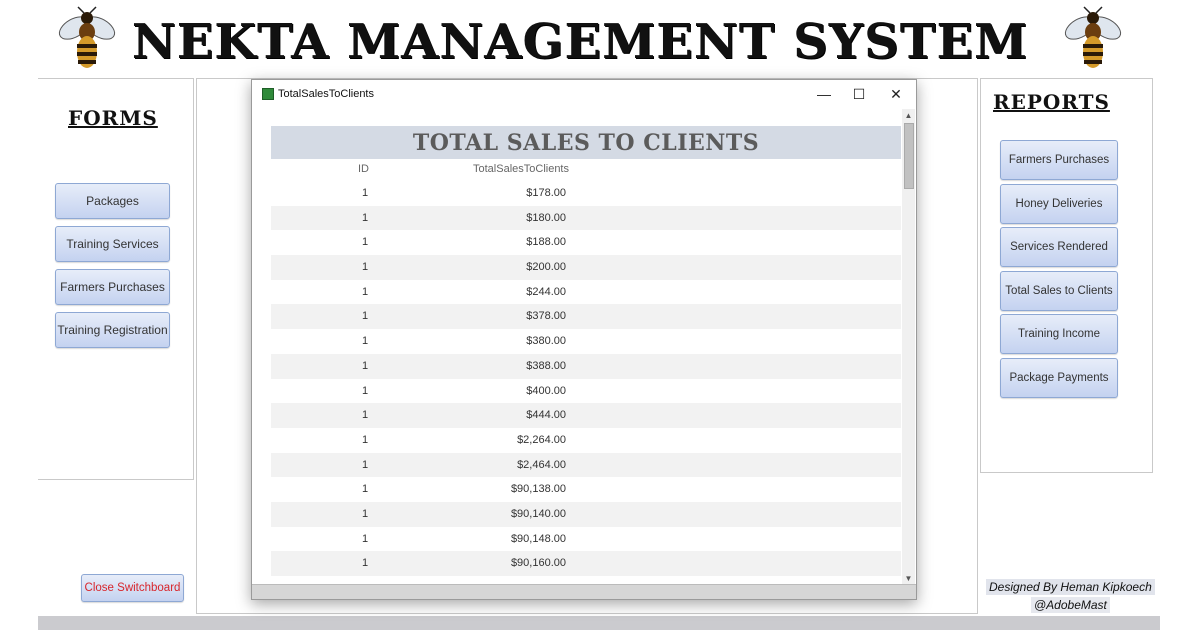  I want to click on table-row: 1 $90,138.00, so click(586, 489).